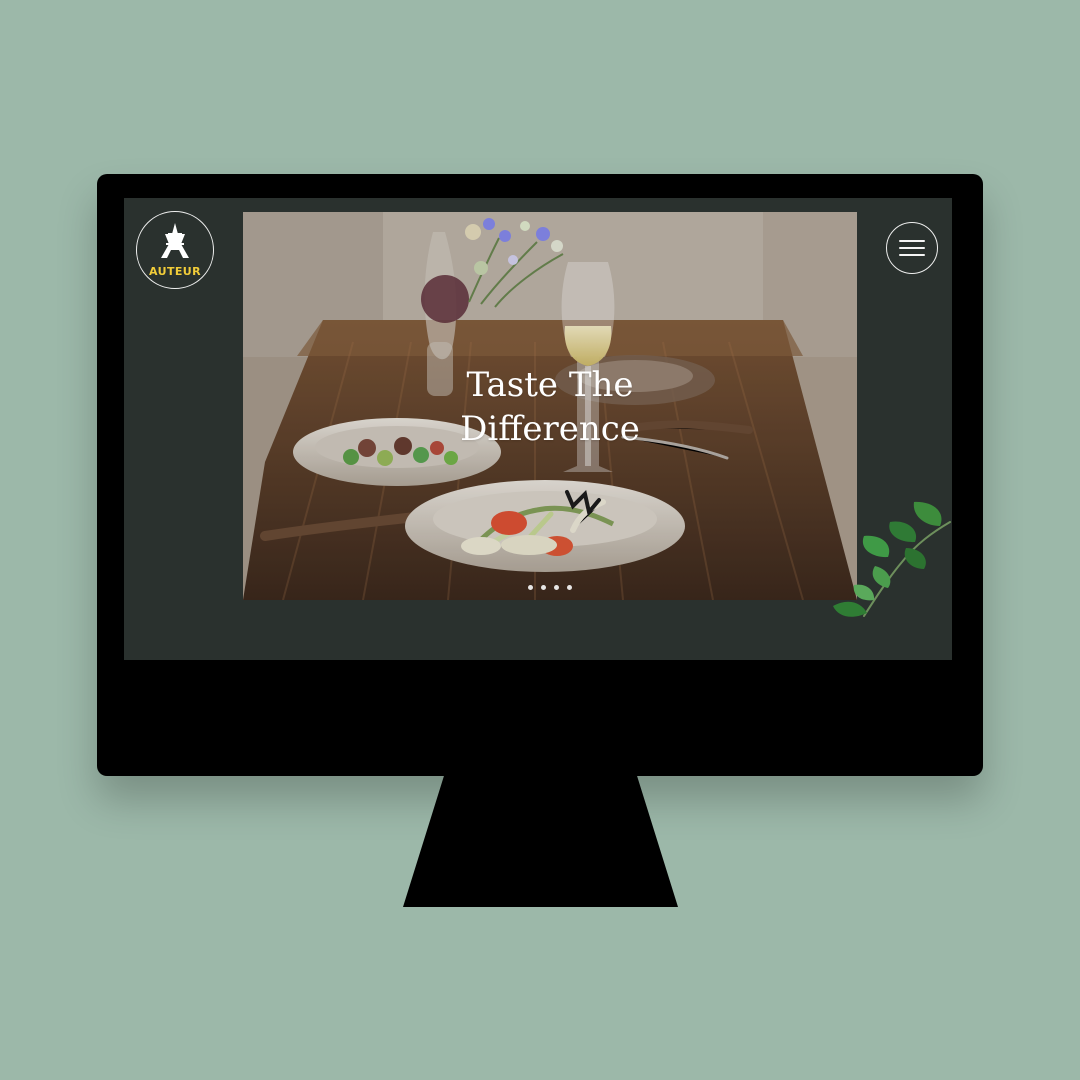 The height and width of the screenshot is (1080, 1080). I want to click on logo-text: AUTEUR, so click(175, 271).